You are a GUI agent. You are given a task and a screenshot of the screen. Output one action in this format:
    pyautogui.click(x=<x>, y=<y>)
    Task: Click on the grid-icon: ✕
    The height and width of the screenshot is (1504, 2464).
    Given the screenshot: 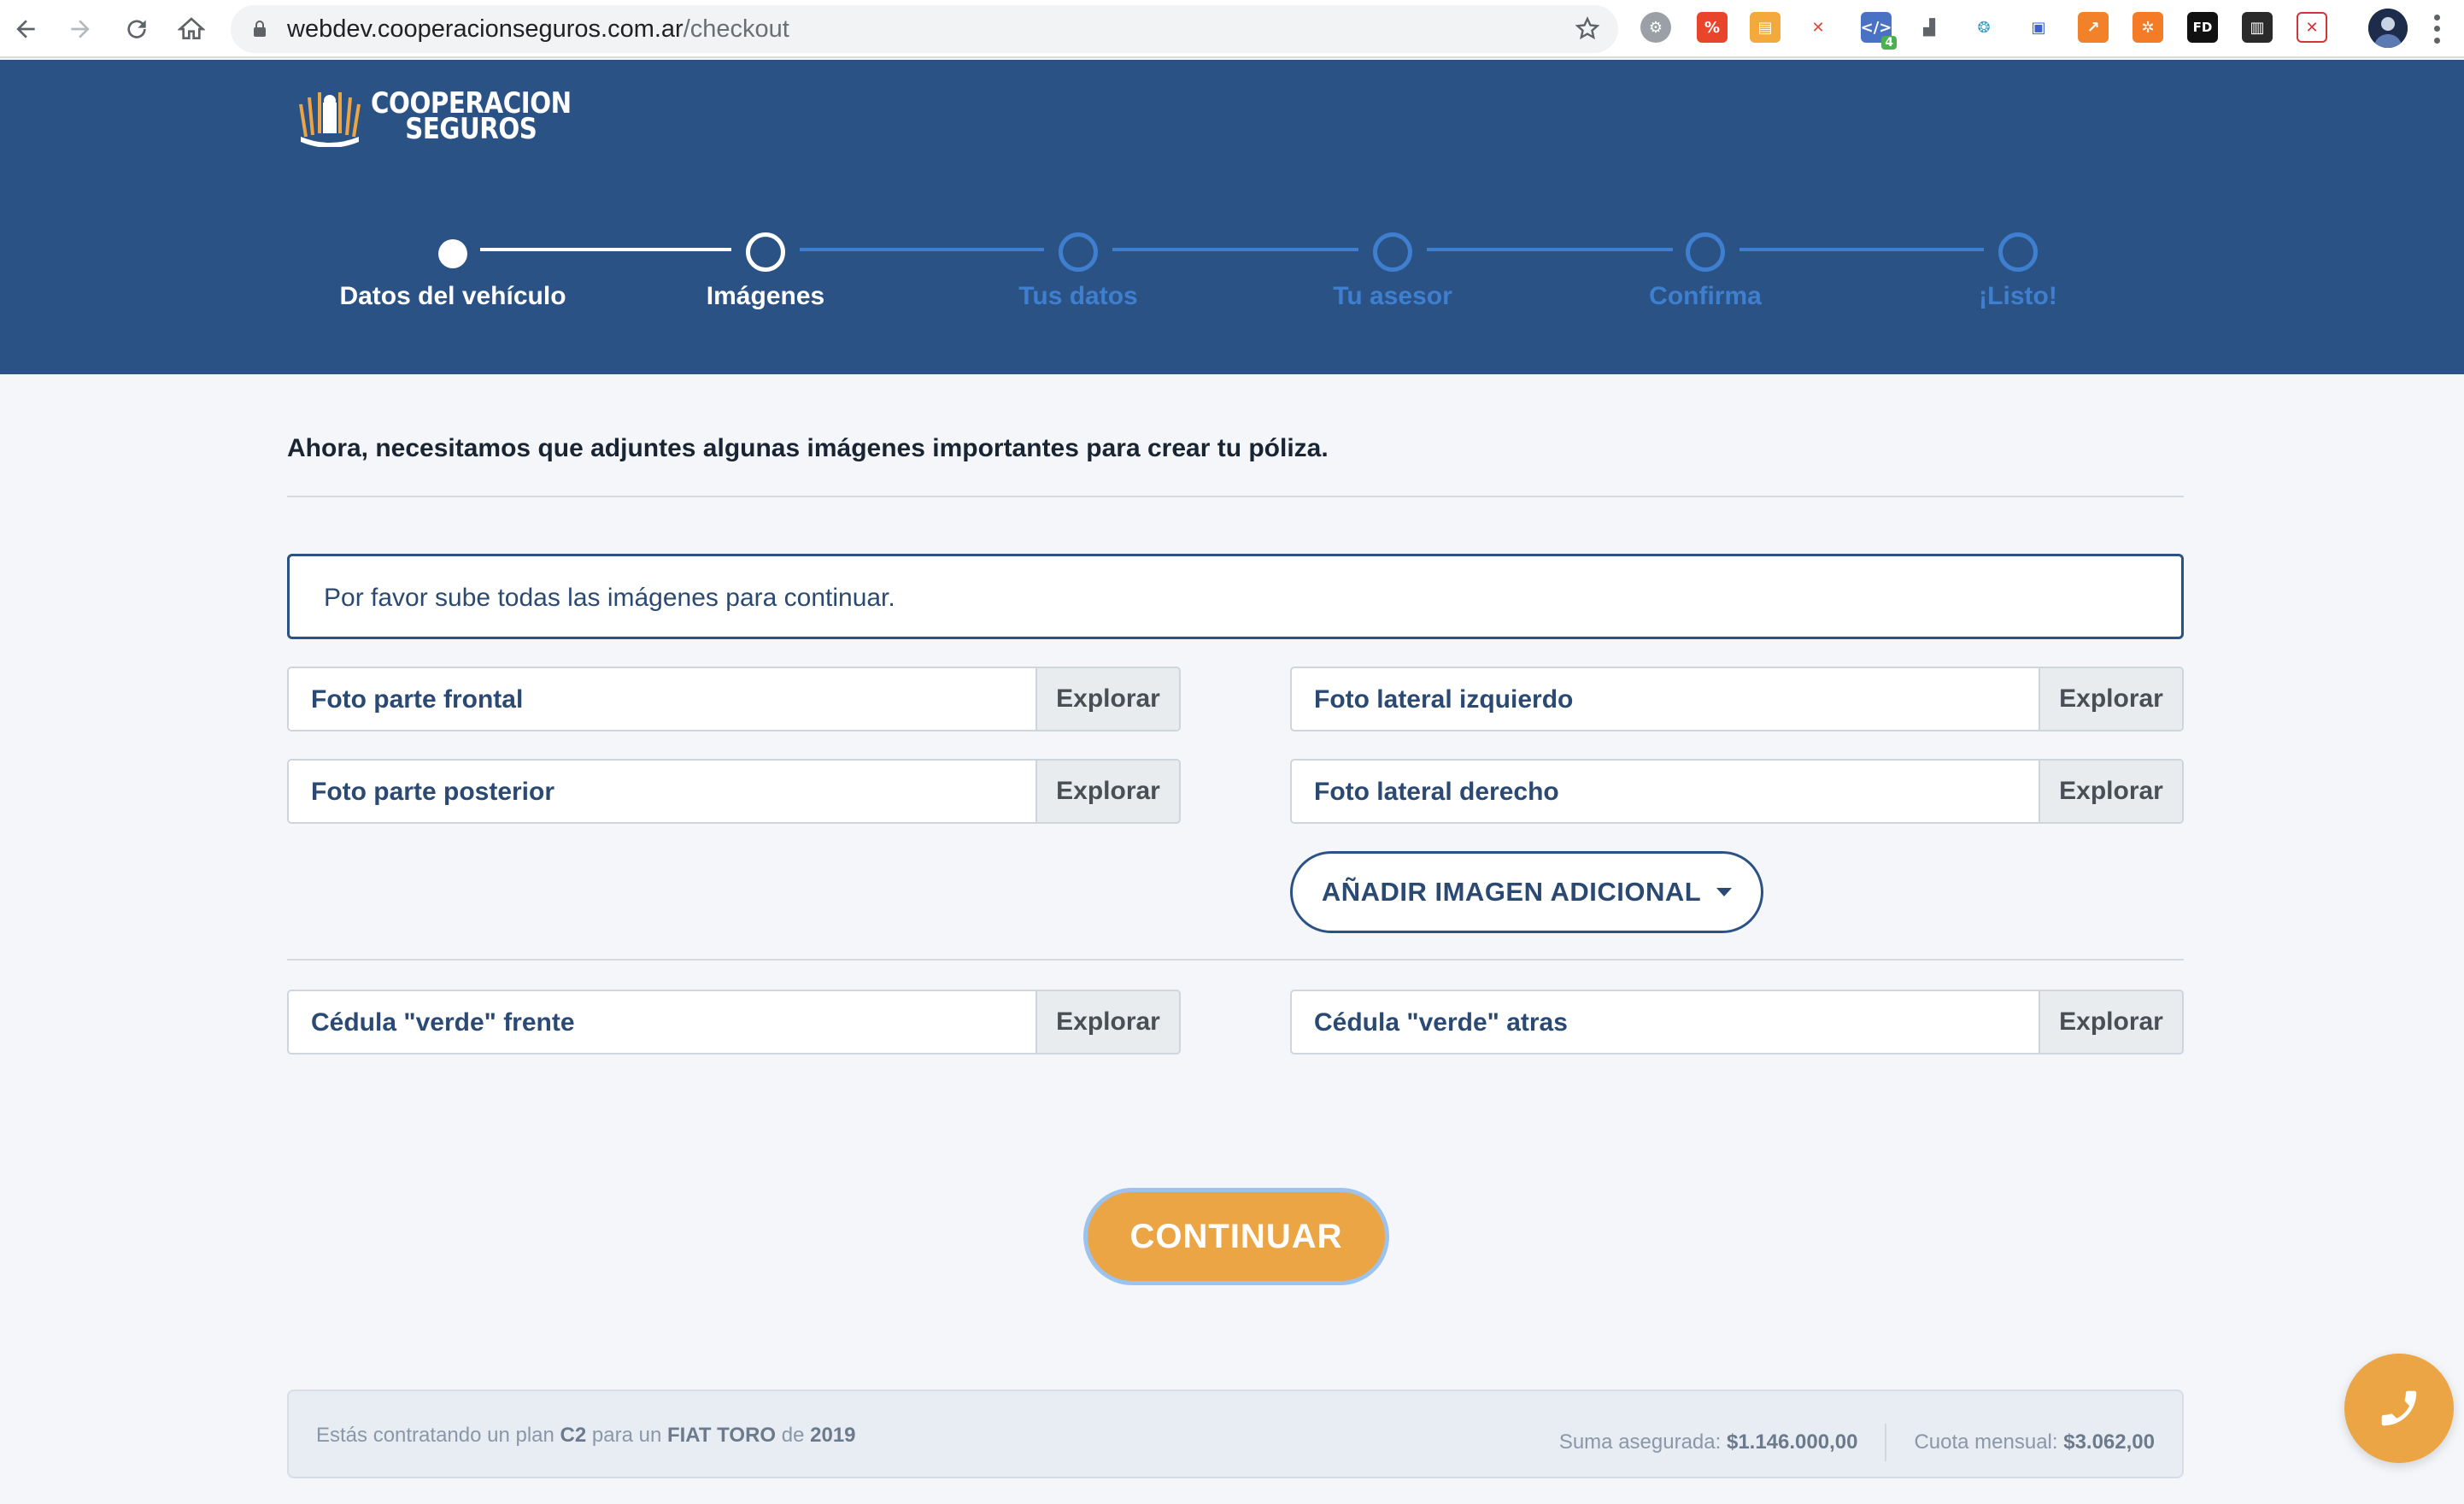 What is the action you would take?
    pyautogui.click(x=1818, y=27)
    